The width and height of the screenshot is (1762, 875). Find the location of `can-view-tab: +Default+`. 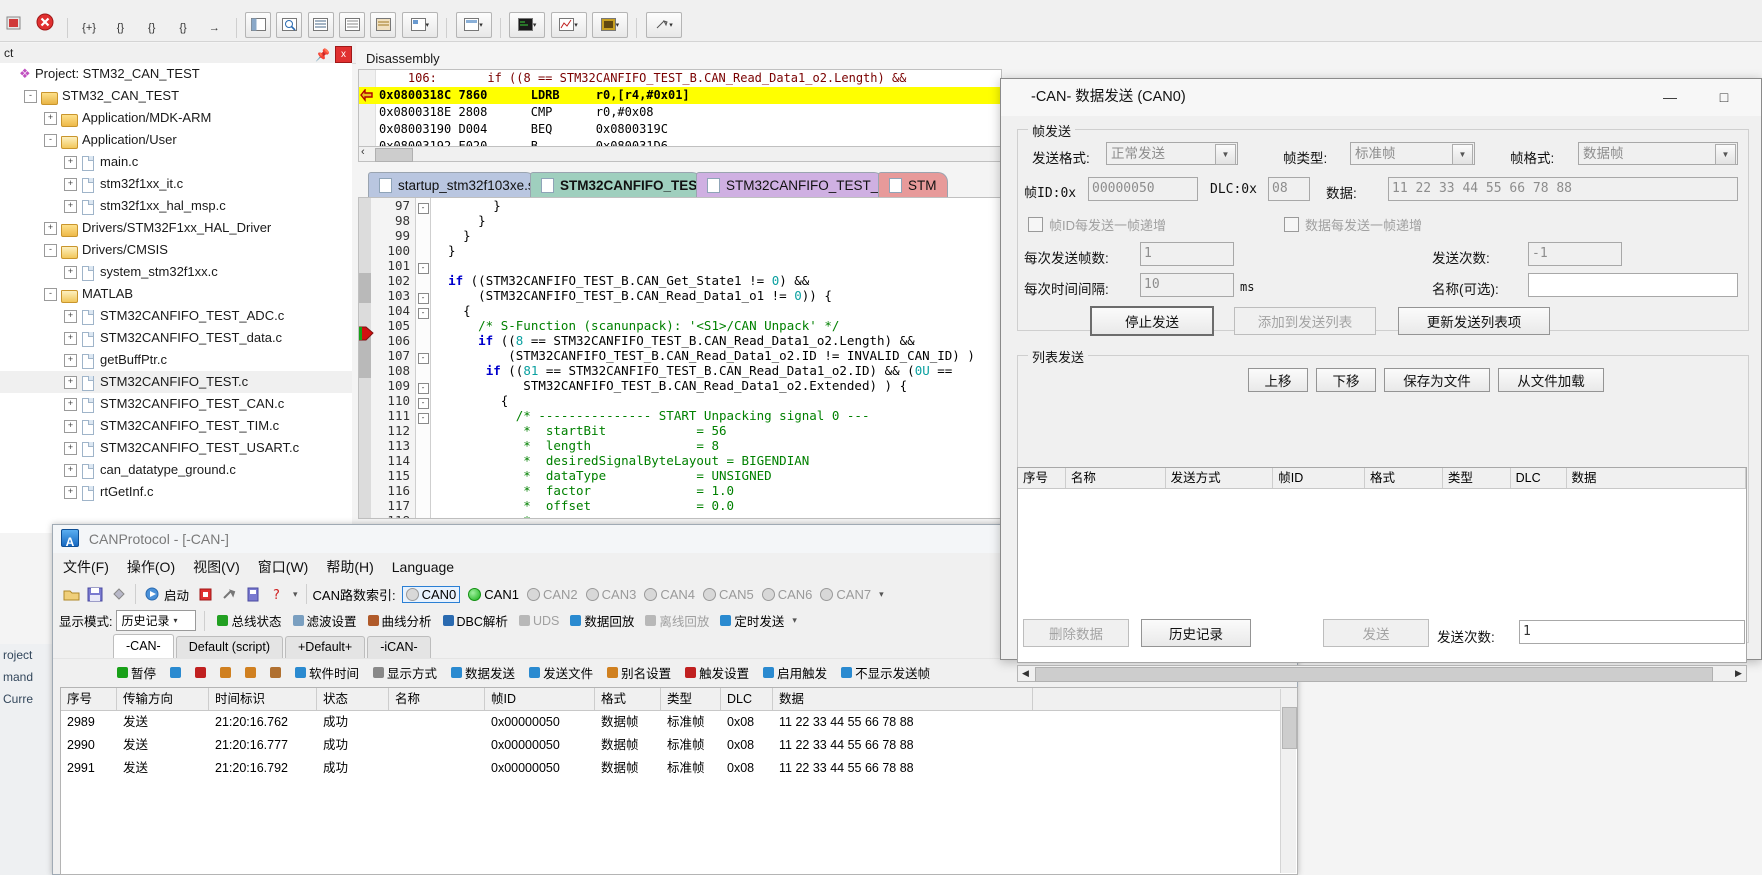

can-view-tab: +Default+ is located at coordinates (325, 647).